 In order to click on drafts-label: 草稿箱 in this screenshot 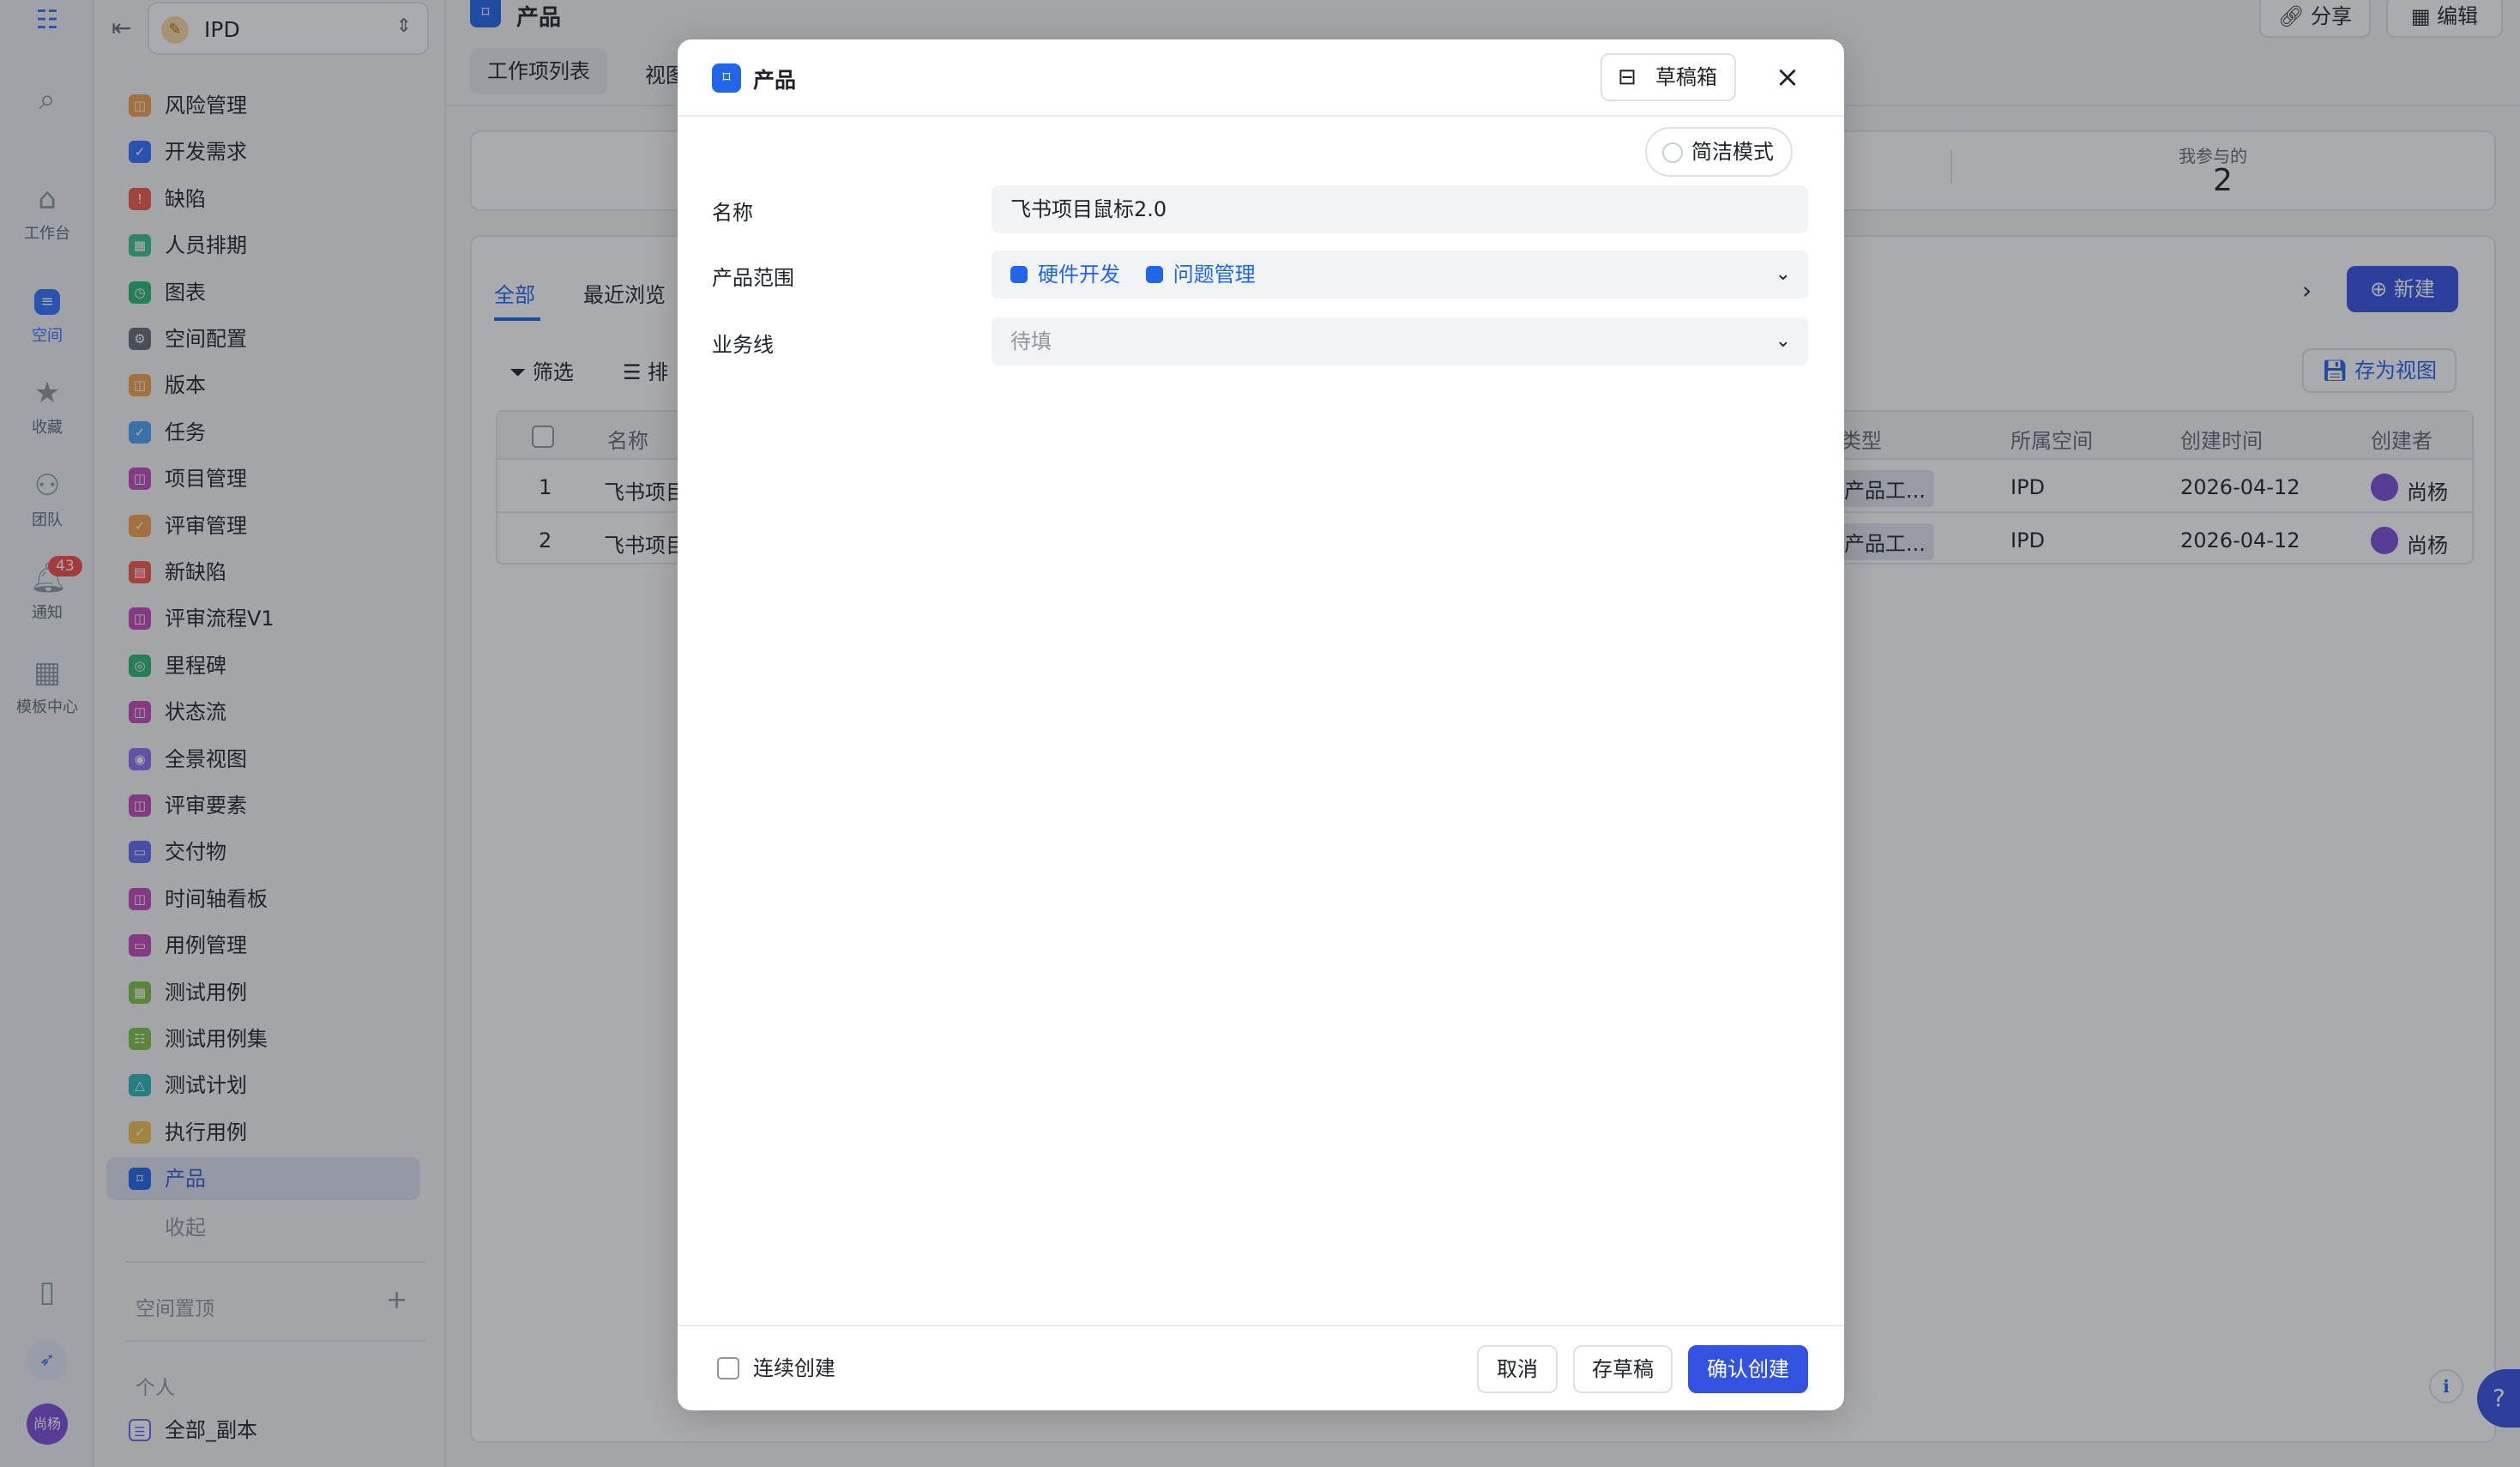, I will do `click(1686, 77)`.